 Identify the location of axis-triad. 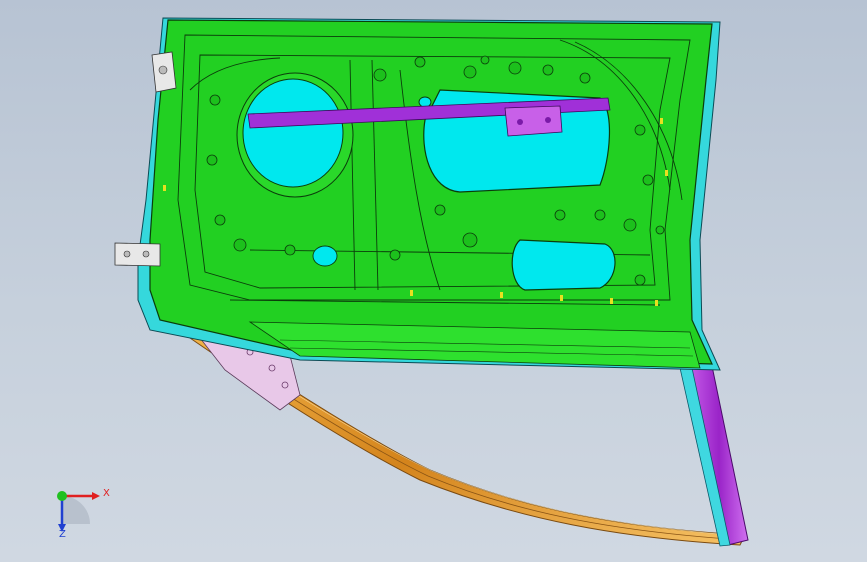
(78, 511).